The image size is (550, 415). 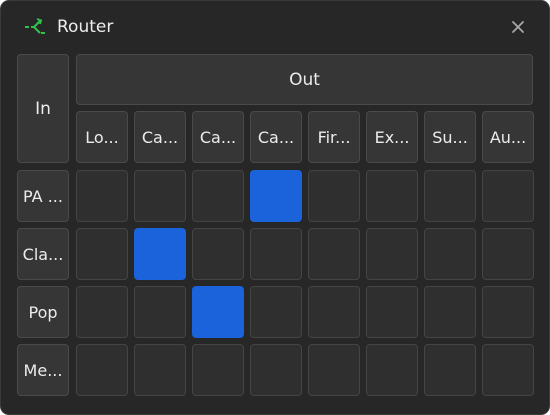 I want to click on close-icon, so click(x=518, y=27).